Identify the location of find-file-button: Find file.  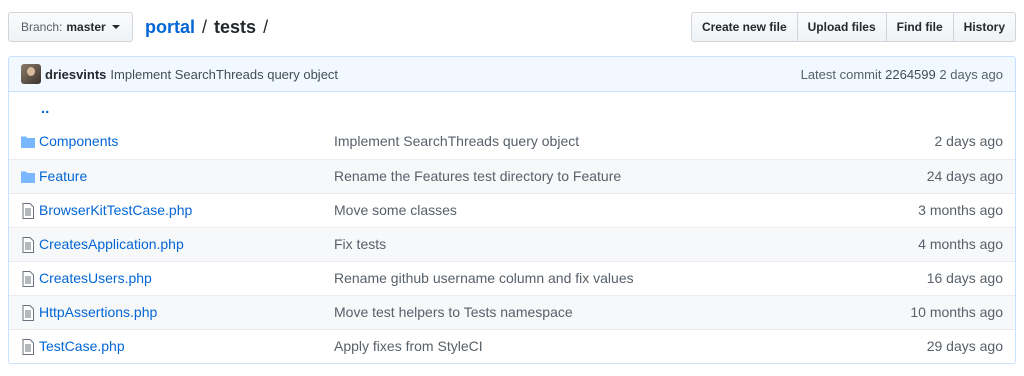
(919, 27).